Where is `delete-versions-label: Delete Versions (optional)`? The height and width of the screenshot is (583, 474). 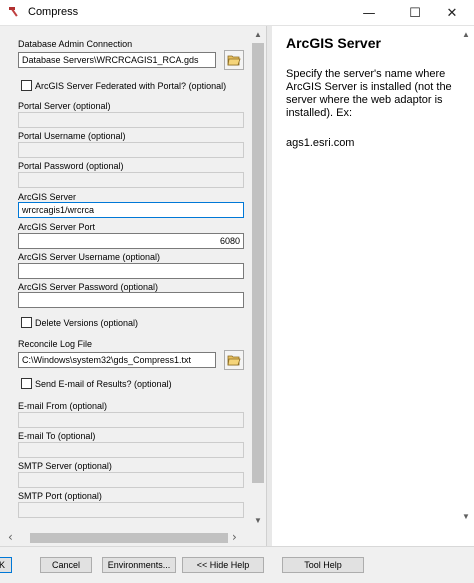 delete-versions-label: Delete Versions (optional) is located at coordinates (87, 322).